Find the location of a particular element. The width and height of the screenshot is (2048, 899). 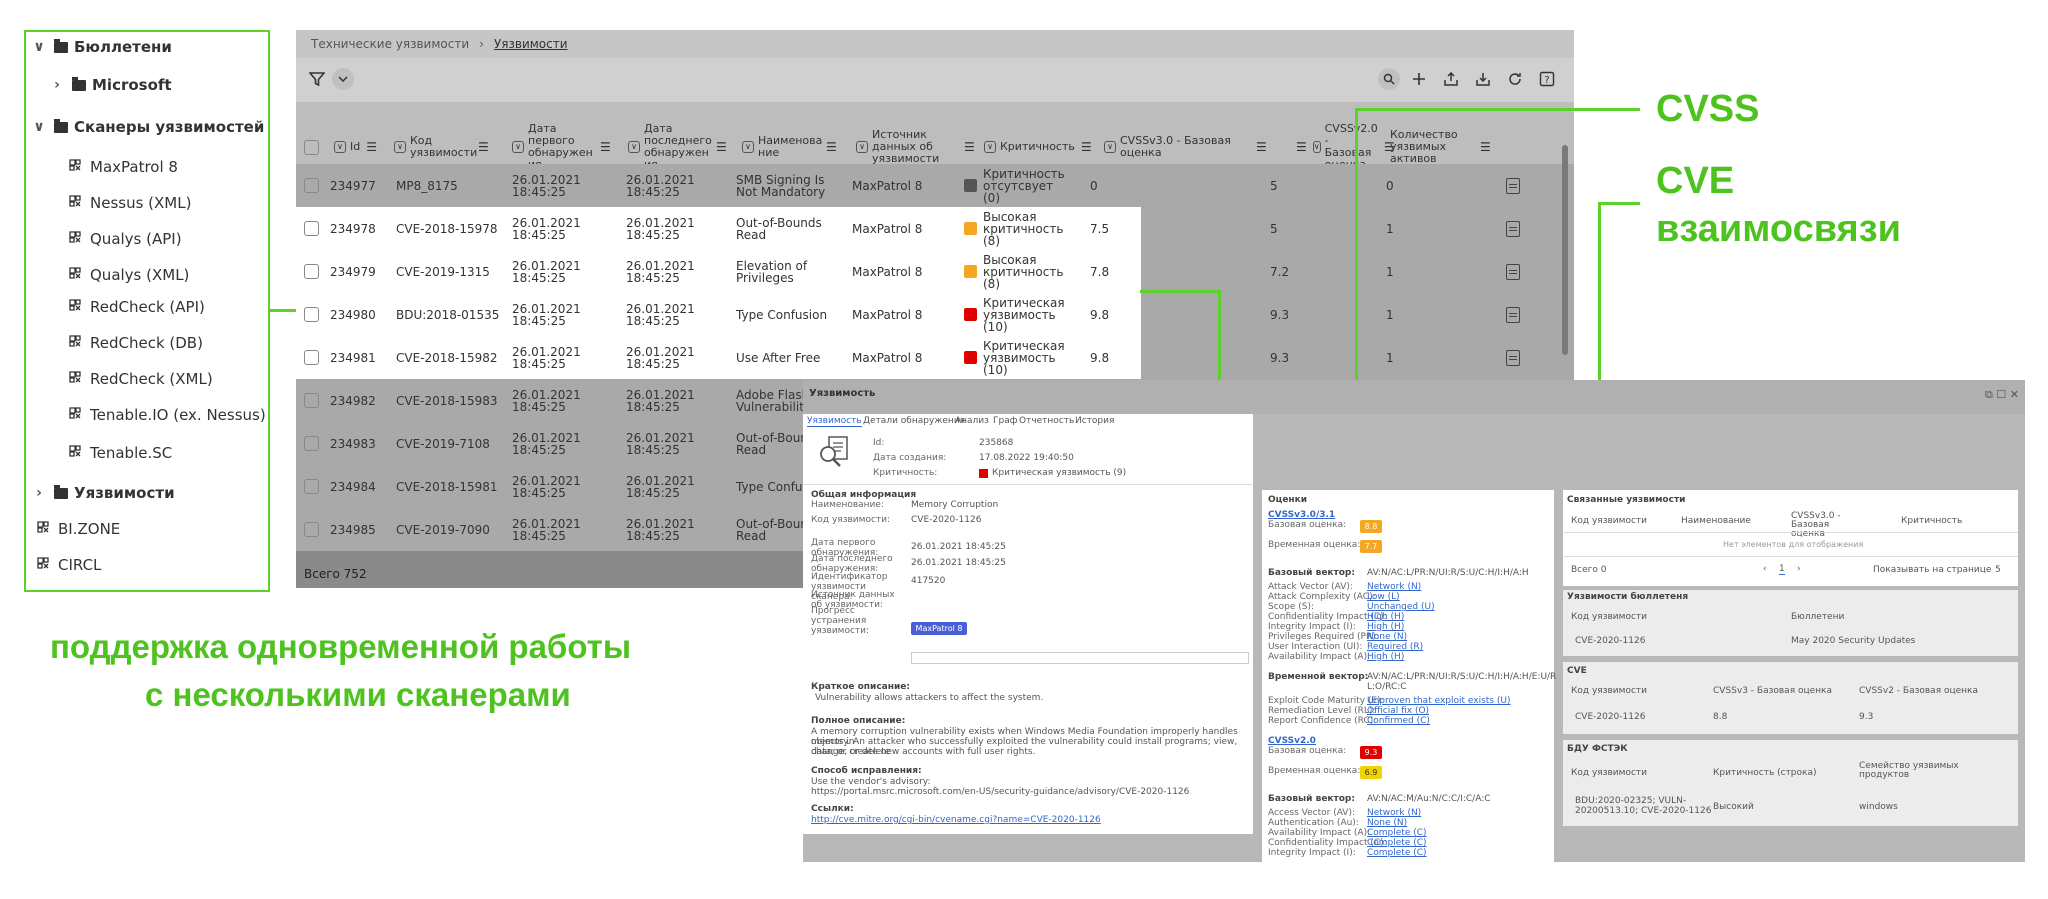

per-page-select: 5 is located at coordinates (1998, 570).